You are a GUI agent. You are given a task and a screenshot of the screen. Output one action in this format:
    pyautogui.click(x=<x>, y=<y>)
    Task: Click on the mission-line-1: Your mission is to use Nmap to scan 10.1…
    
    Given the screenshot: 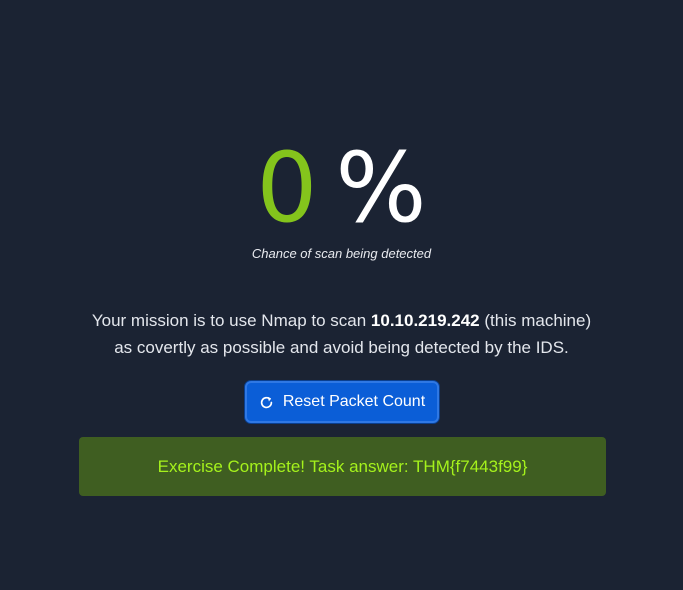 What is the action you would take?
    pyautogui.click(x=341, y=320)
    